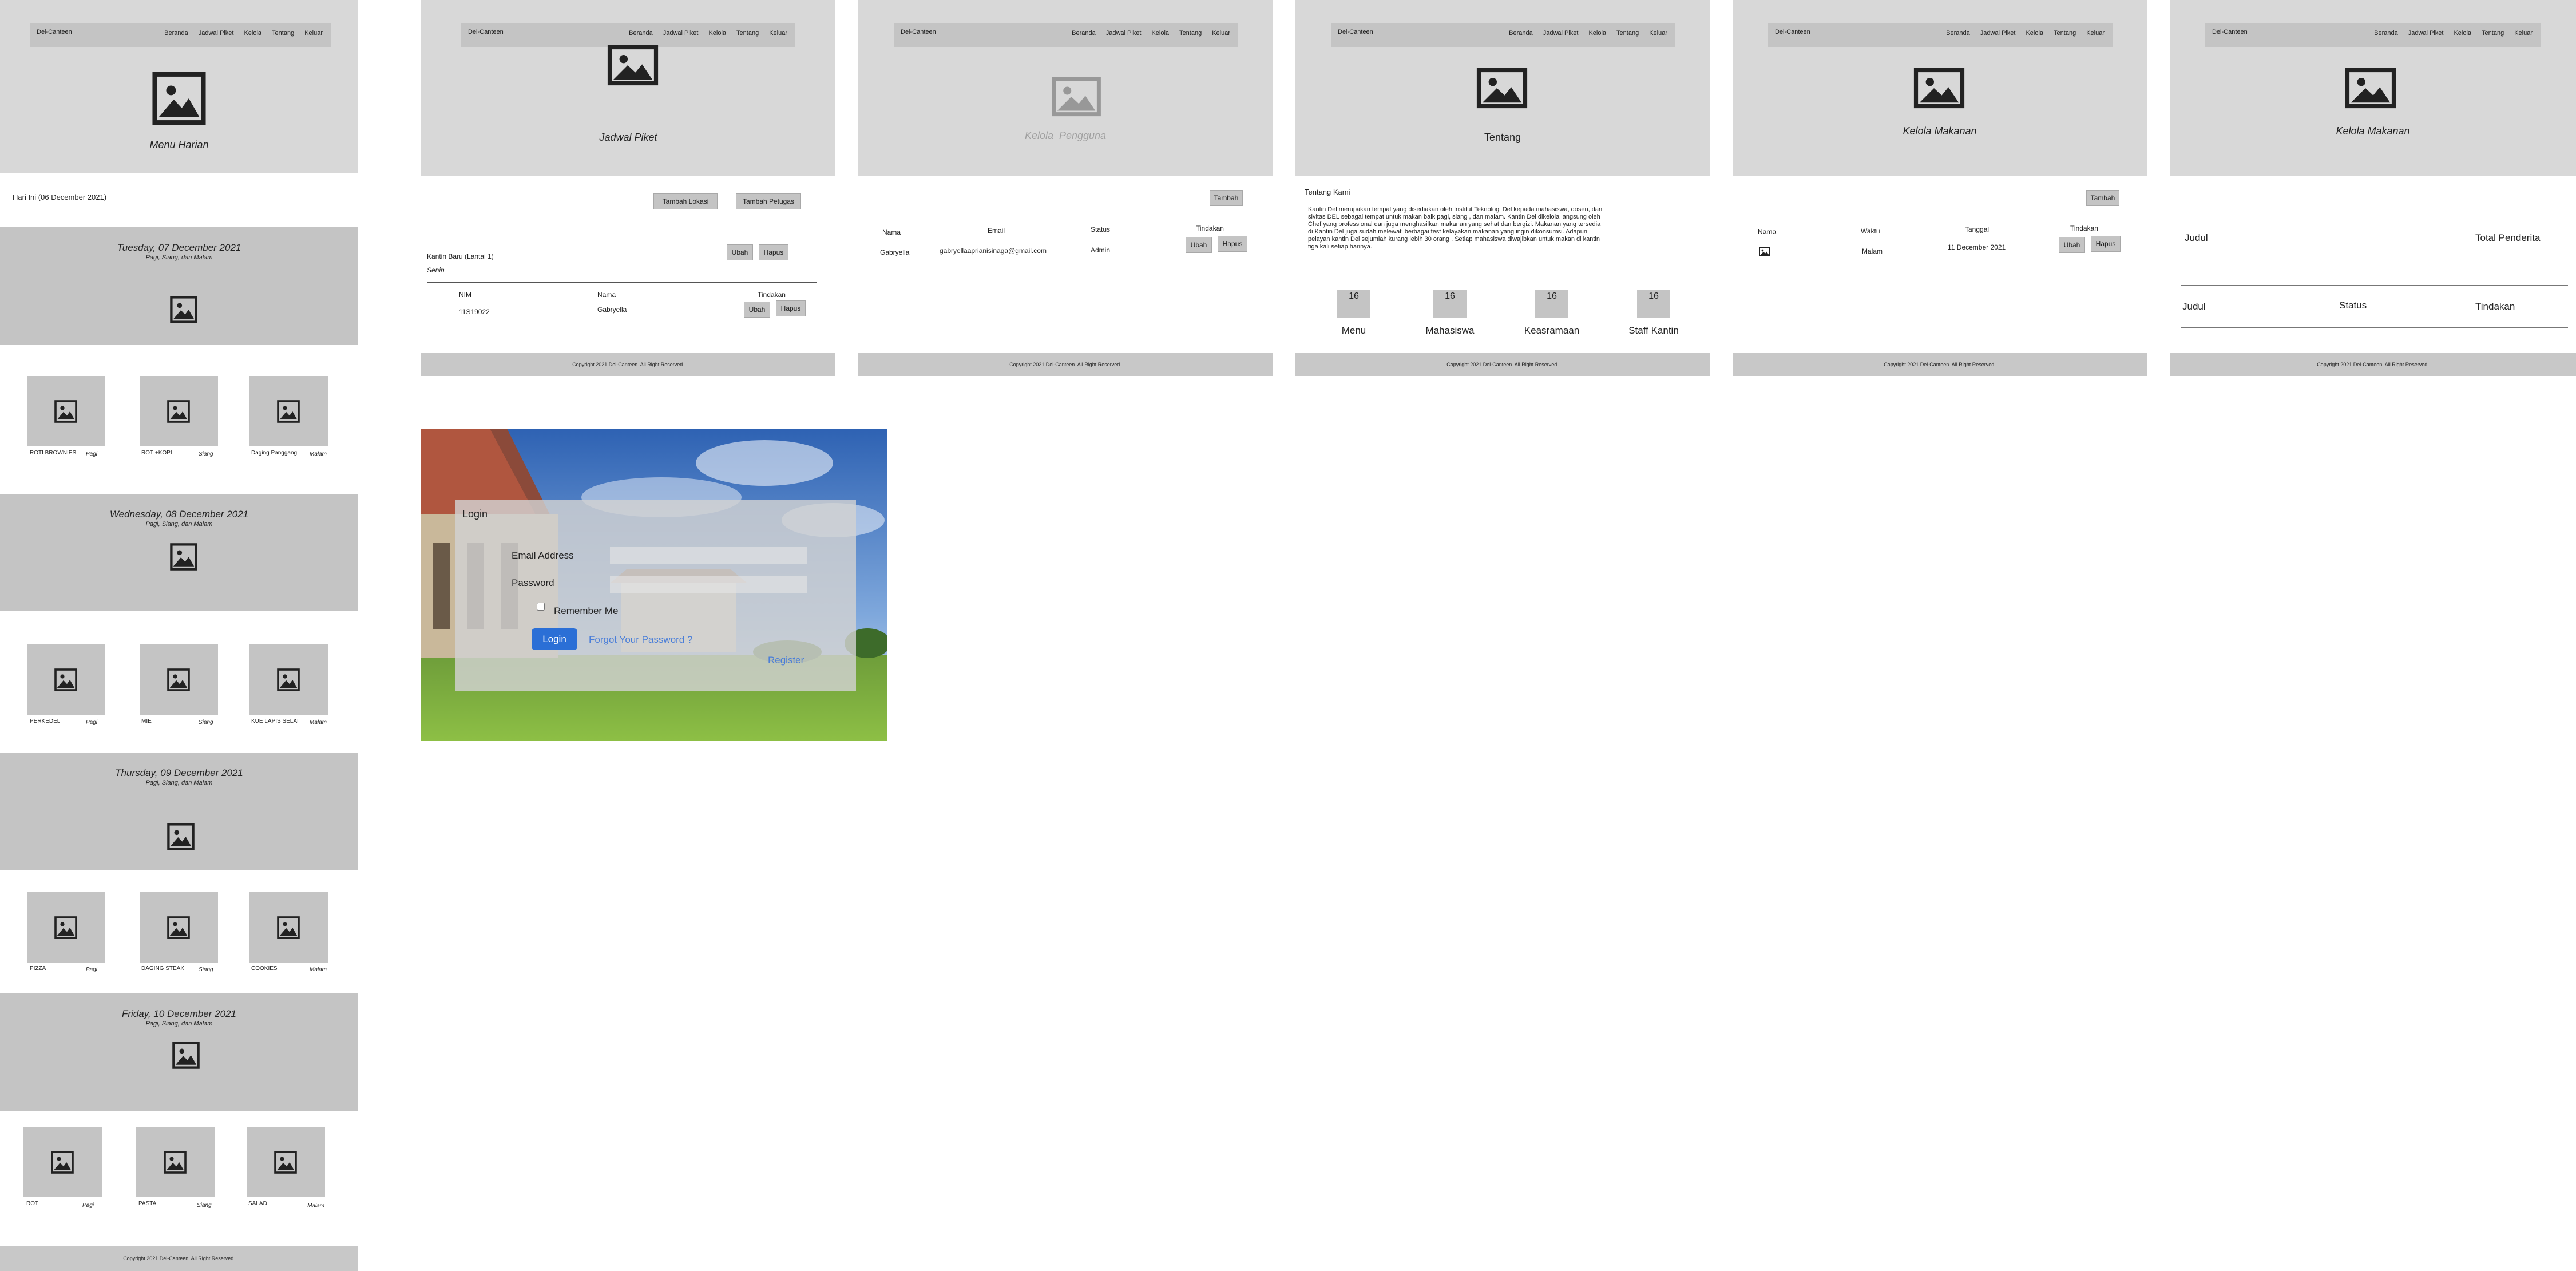  Describe the element at coordinates (533, 583) in the screenshot. I see `password-label: Password` at that location.